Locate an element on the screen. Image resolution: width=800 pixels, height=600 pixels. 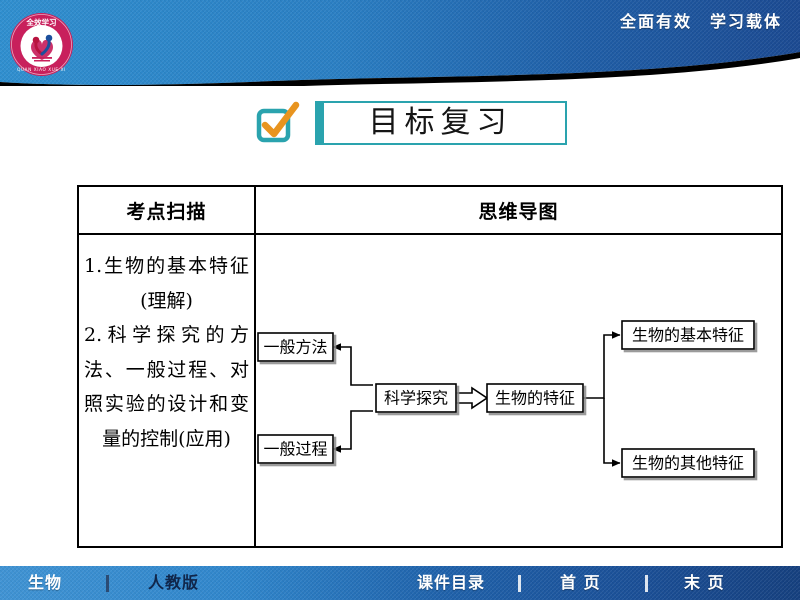
footer-bar: 生物 人教版 课件目录 首 页 末 页 is located at coordinates (400, 583).